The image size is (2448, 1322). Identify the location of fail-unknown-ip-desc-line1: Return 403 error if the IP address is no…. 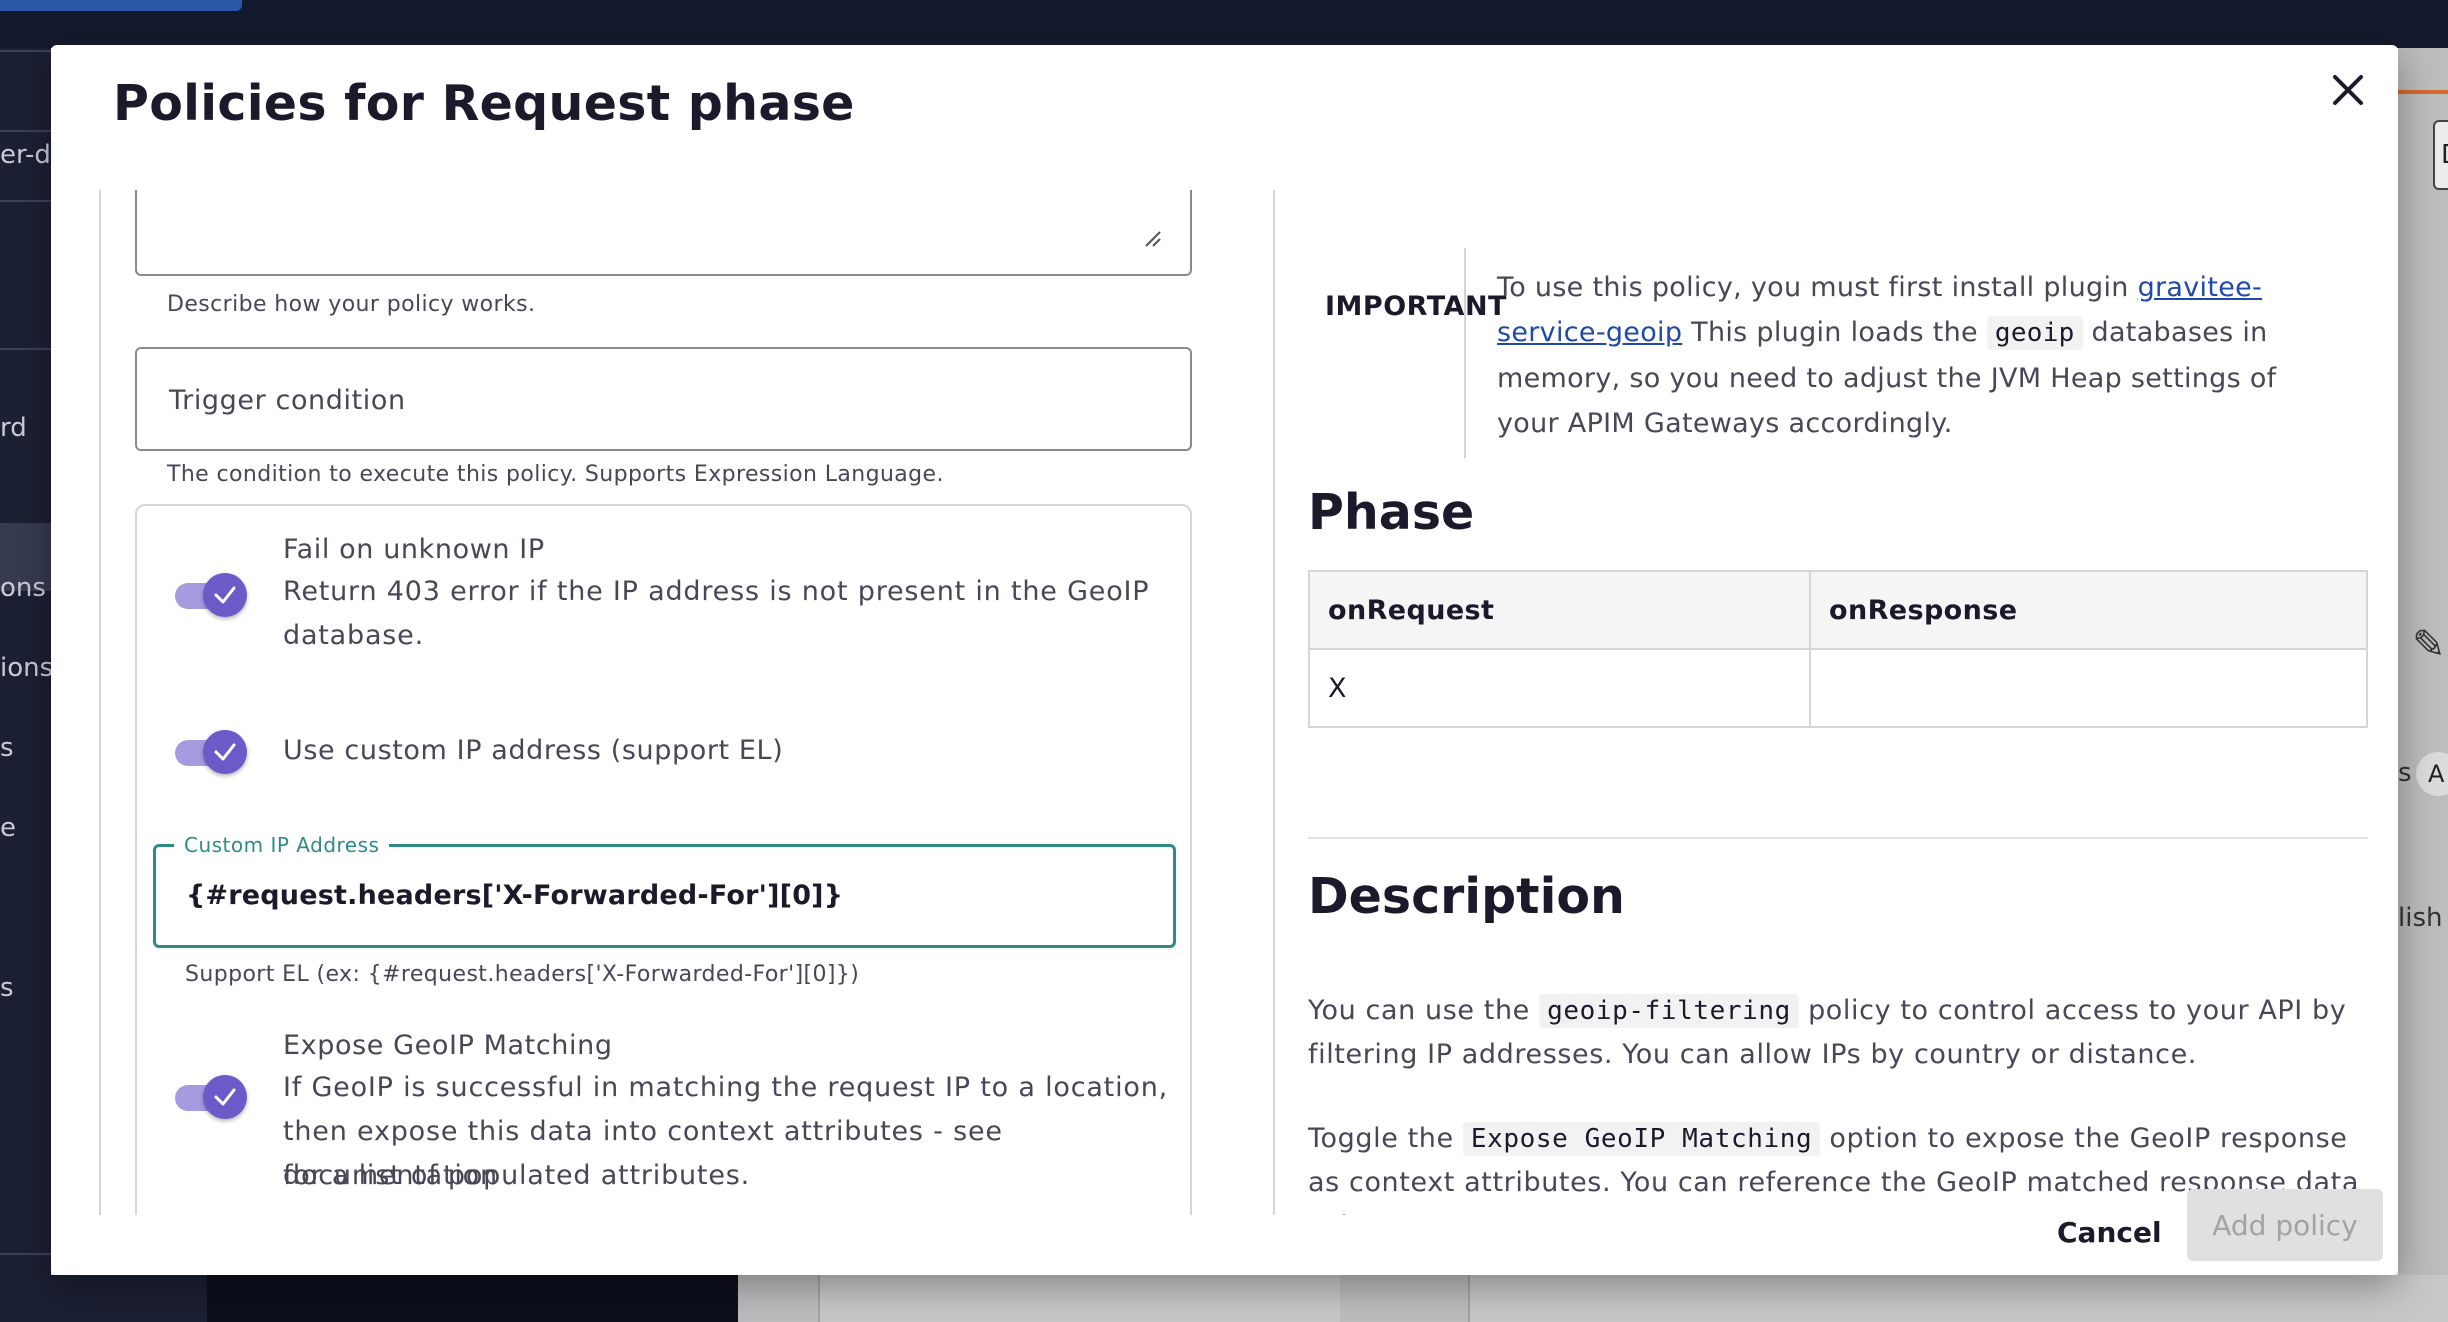
(716, 591).